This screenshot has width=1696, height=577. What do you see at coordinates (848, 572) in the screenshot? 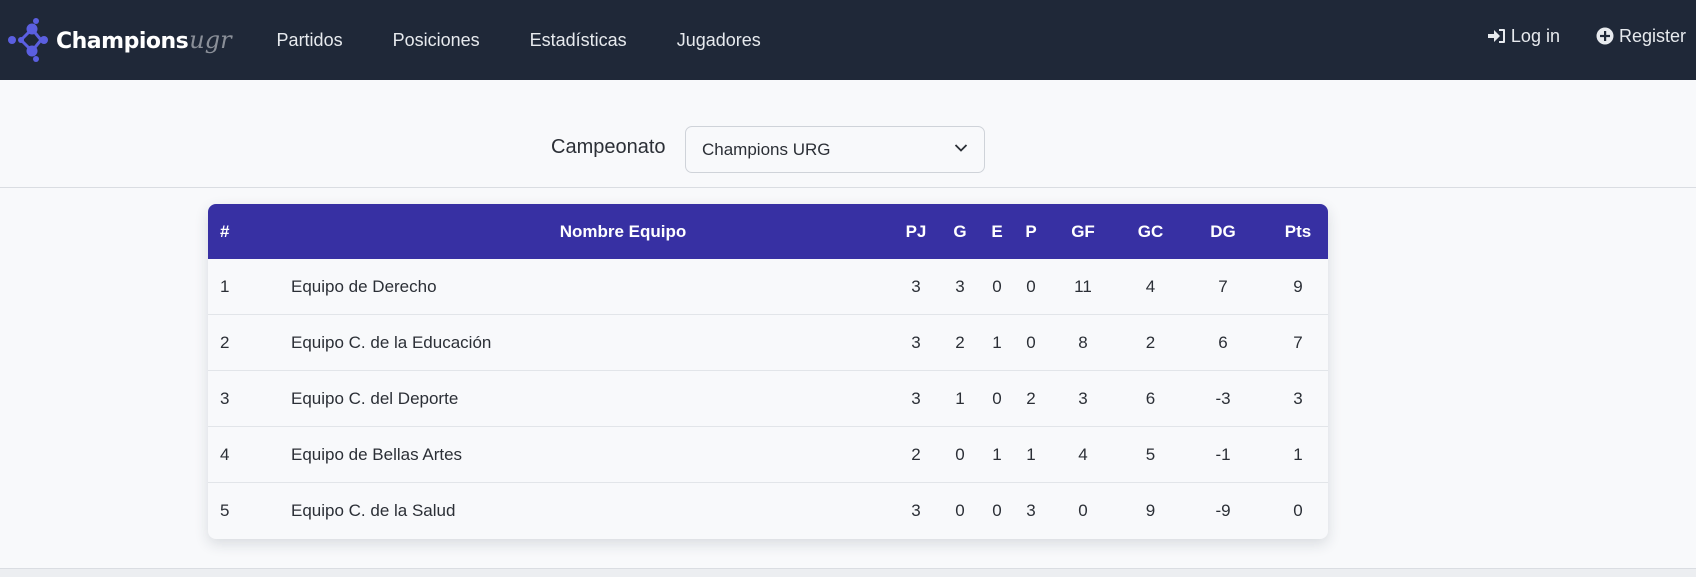
I see `page-bottom-divider` at bounding box center [848, 572].